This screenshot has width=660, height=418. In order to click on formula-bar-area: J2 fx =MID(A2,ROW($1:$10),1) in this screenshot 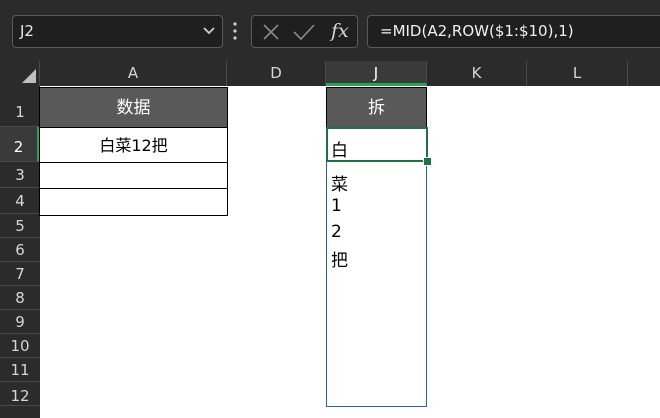, I will do `click(330, 30)`.